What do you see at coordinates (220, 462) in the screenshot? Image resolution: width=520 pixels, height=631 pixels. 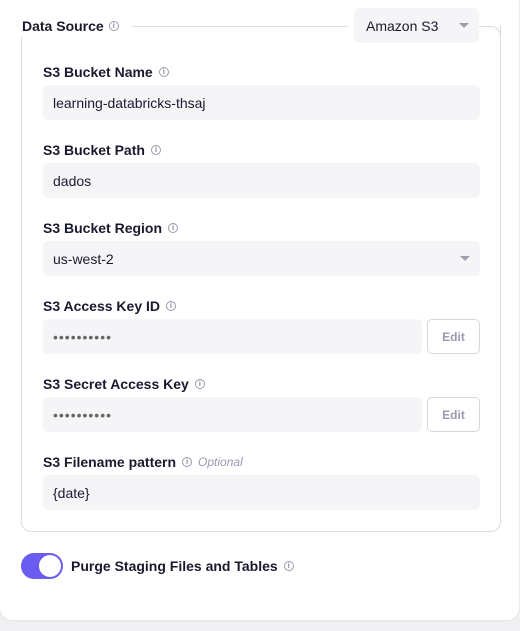 I see `optional-tag: Optional` at bounding box center [220, 462].